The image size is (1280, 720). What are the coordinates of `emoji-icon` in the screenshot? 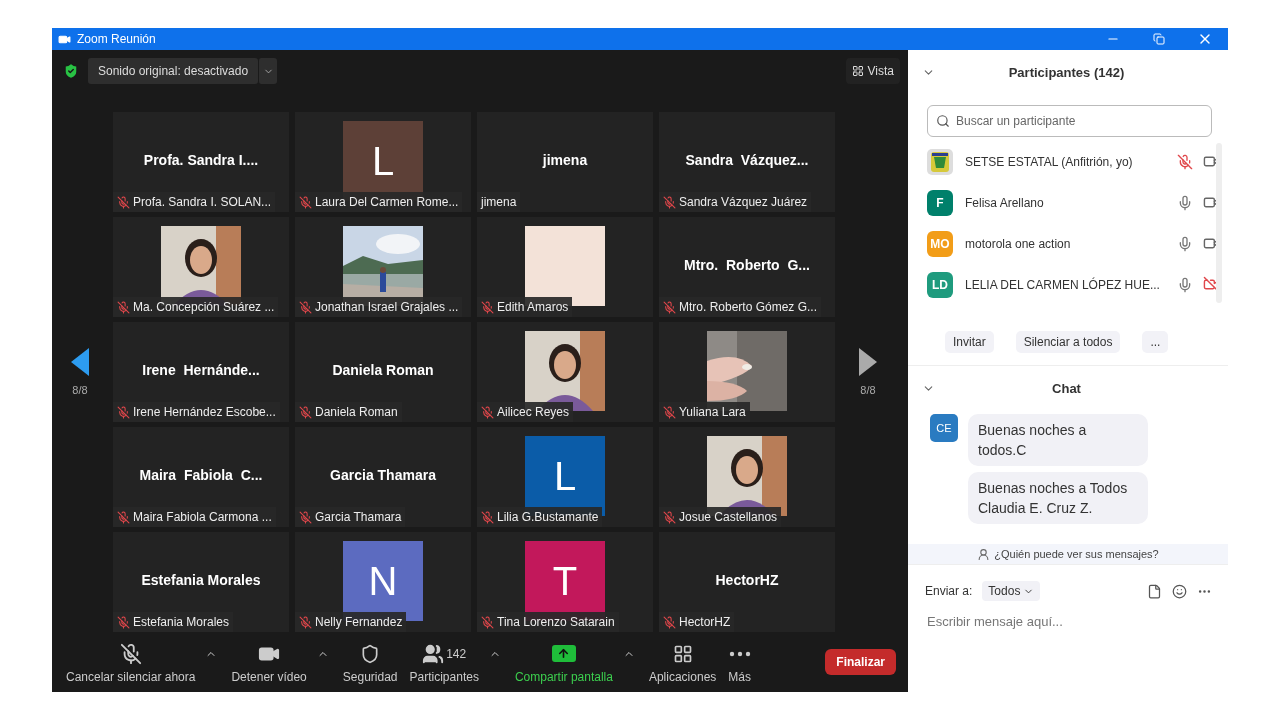 It's located at (1179, 591).